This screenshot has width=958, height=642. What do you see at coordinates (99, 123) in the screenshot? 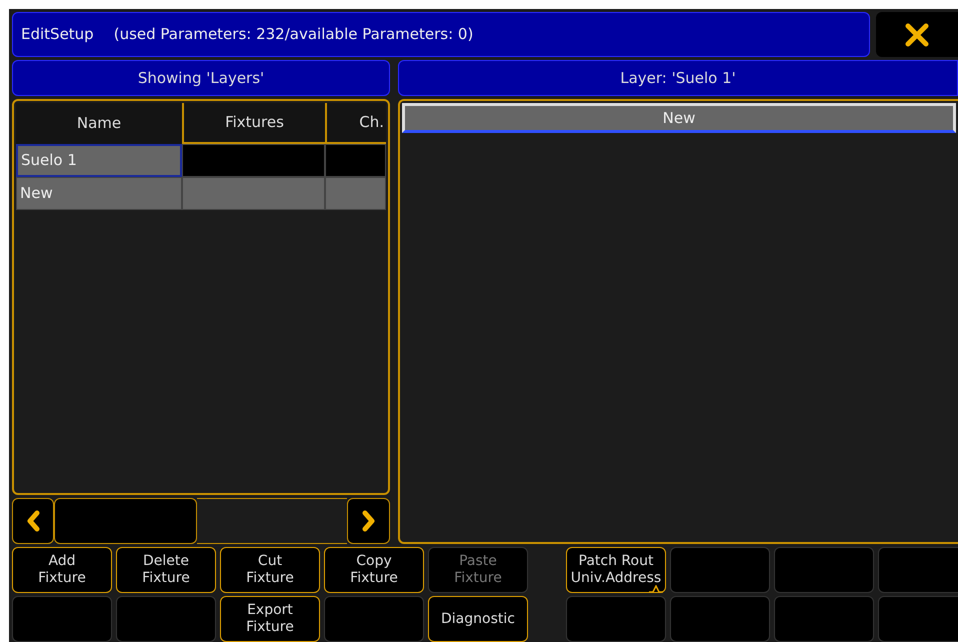
I see `column-header: Name` at bounding box center [99, 123].